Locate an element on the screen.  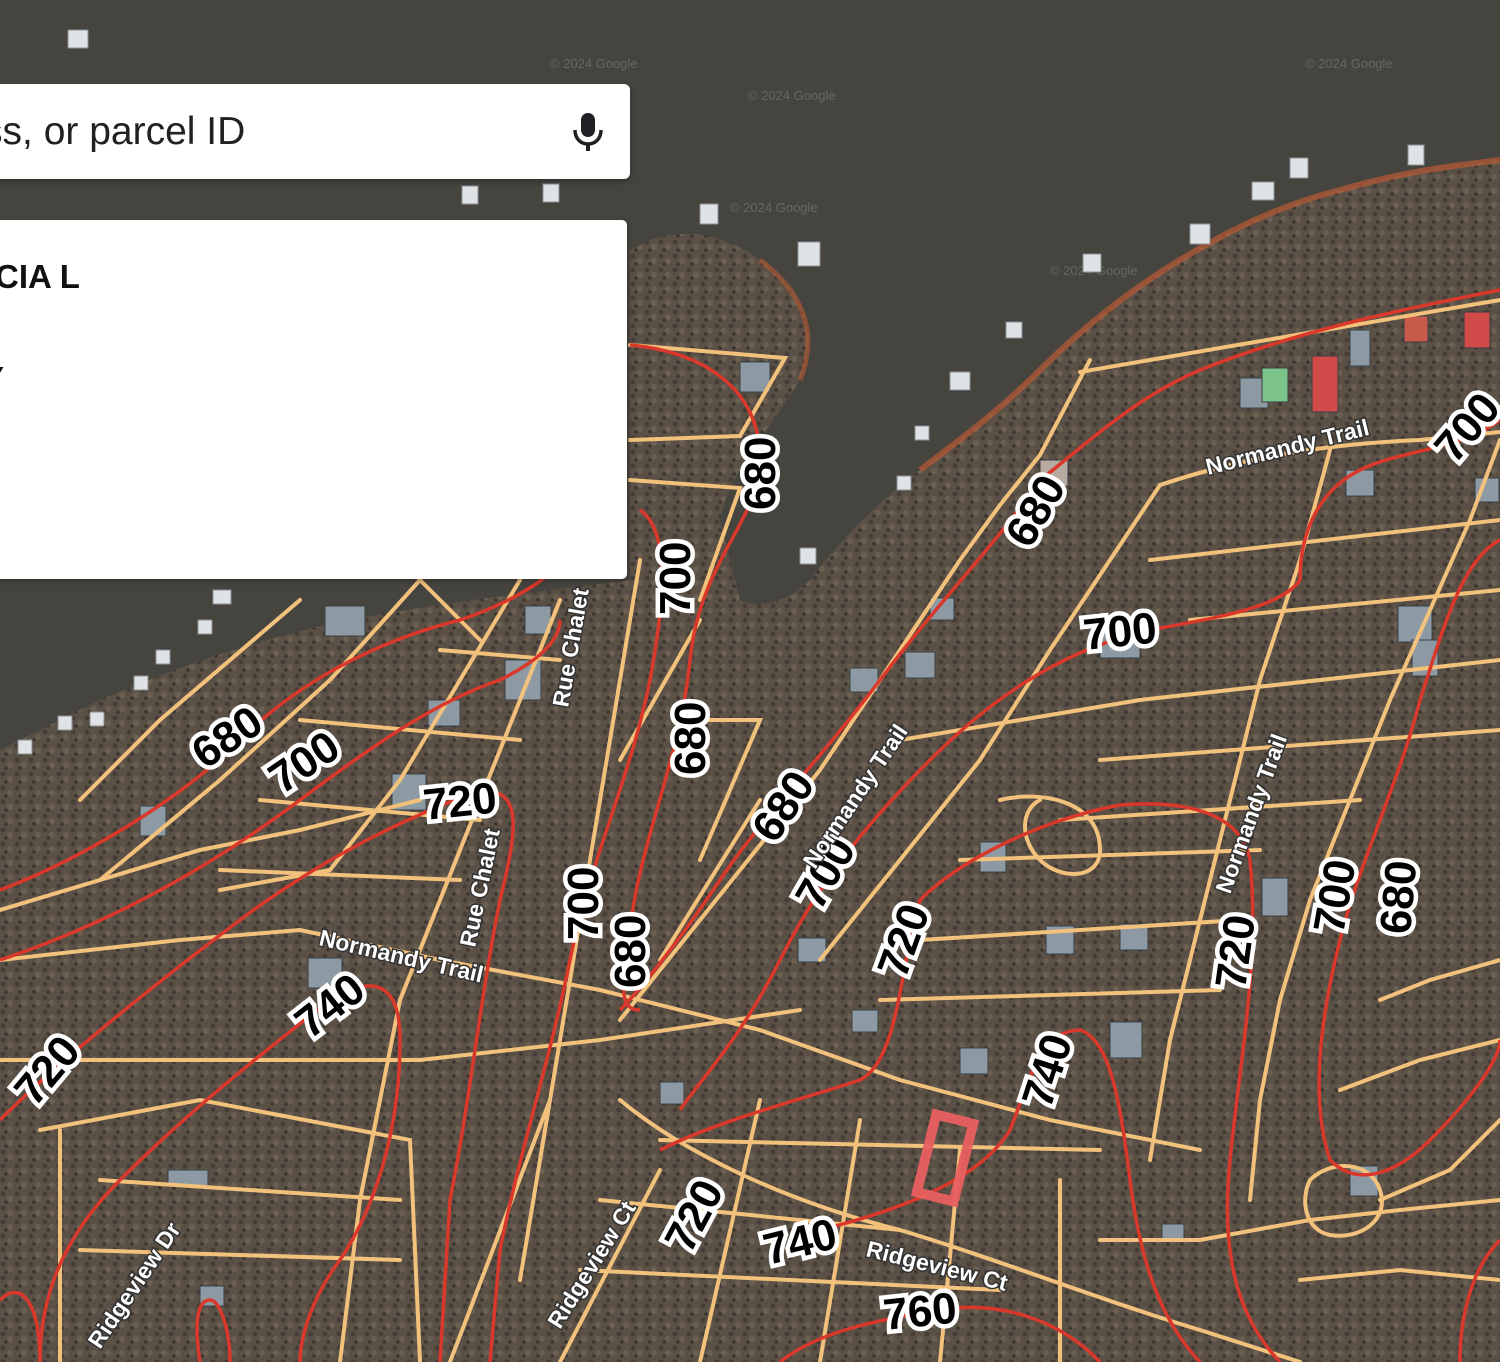
microphone-icon is located at coordinates (588, 132).